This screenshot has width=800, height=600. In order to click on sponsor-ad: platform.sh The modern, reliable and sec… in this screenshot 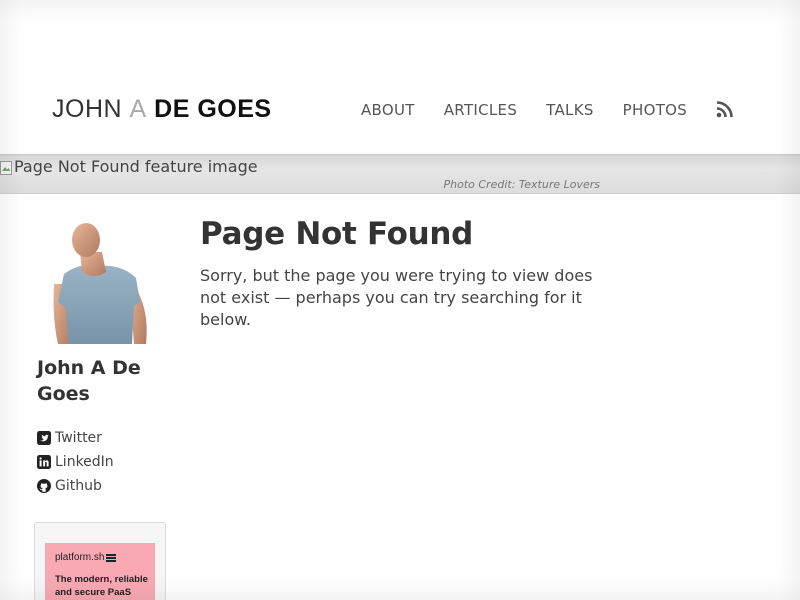, I will do `click(100, 561)`.